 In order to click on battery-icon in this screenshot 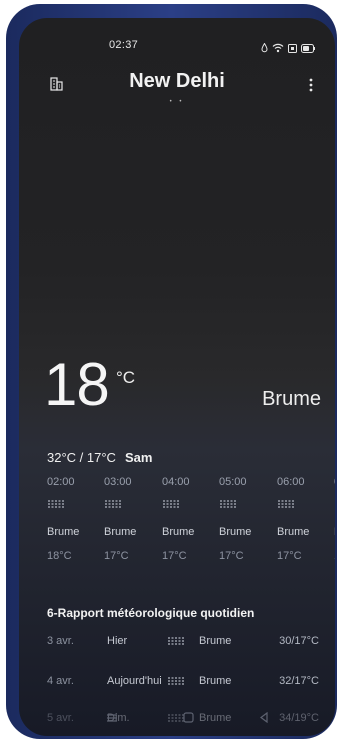, I will do `click(308, 49)`.